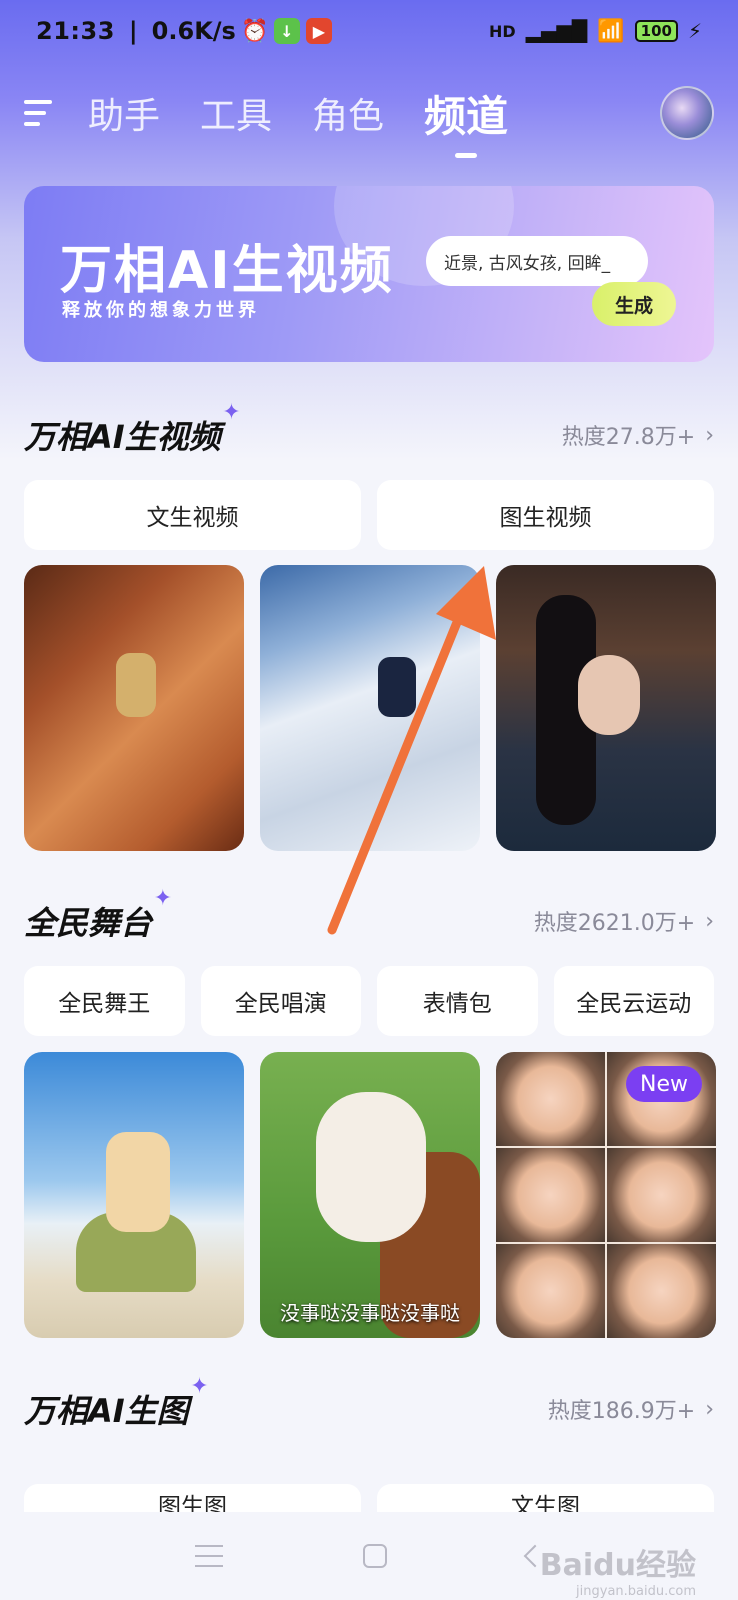 This screenshot has height=1600, width=738. Describe the element at coordinates (122, 437) in the screenshot. I see `section-title-text: 万相AI生视频` at that location.